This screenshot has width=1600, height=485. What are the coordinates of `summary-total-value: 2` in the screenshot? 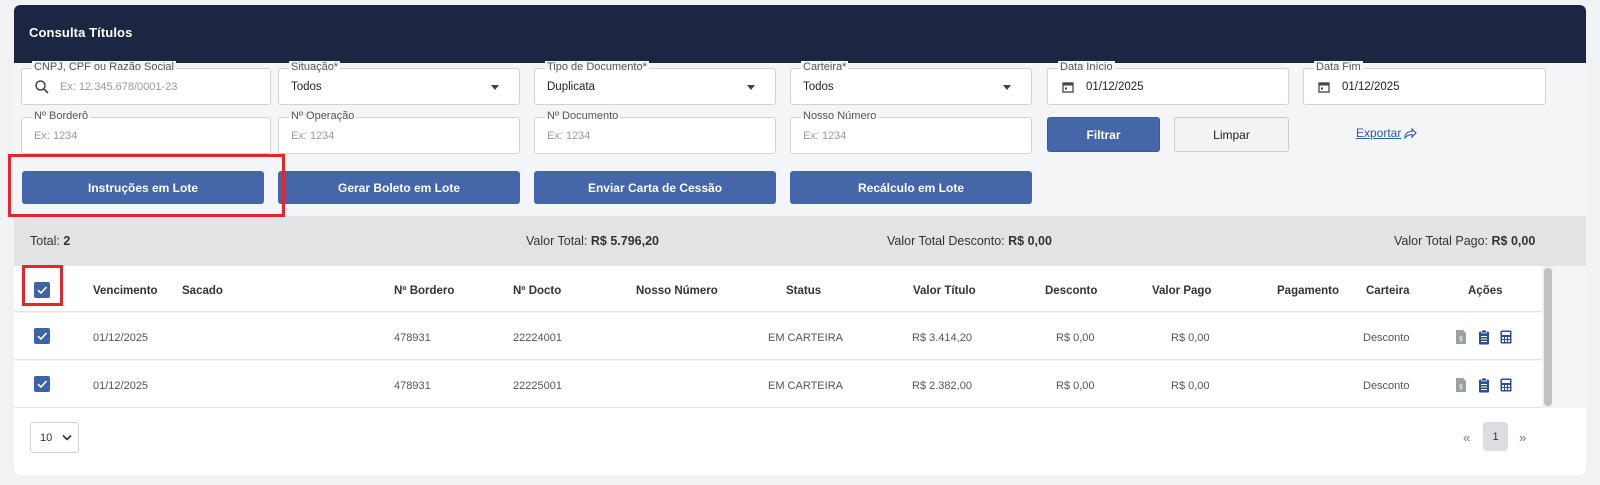 It's located at (67, 241).